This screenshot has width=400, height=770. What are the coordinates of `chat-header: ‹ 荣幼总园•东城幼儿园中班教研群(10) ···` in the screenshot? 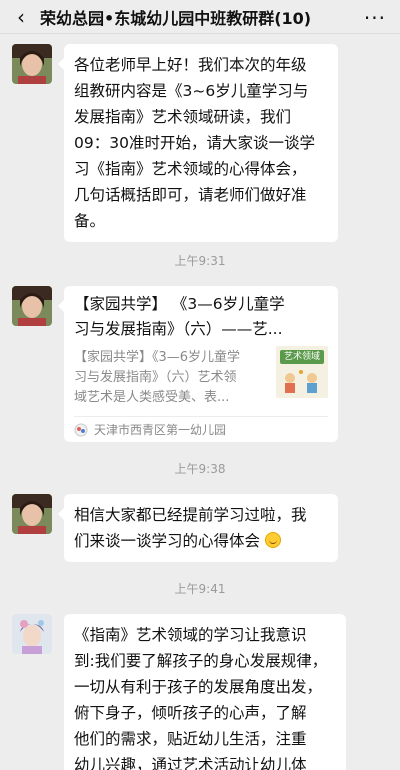 It's located at (200, 17).